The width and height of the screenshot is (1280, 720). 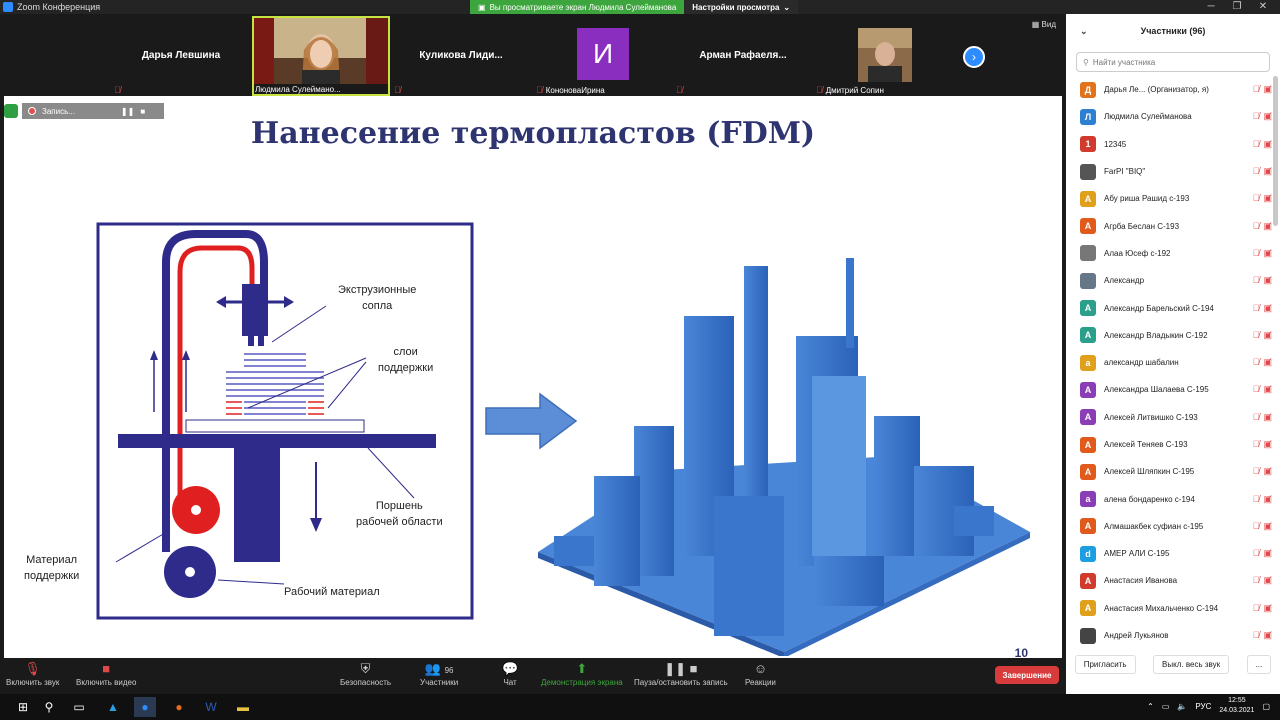 What do you see at coordinates (11, 111) in the screenshot?
I see `shield-icon` at bounding box center [11, 111].